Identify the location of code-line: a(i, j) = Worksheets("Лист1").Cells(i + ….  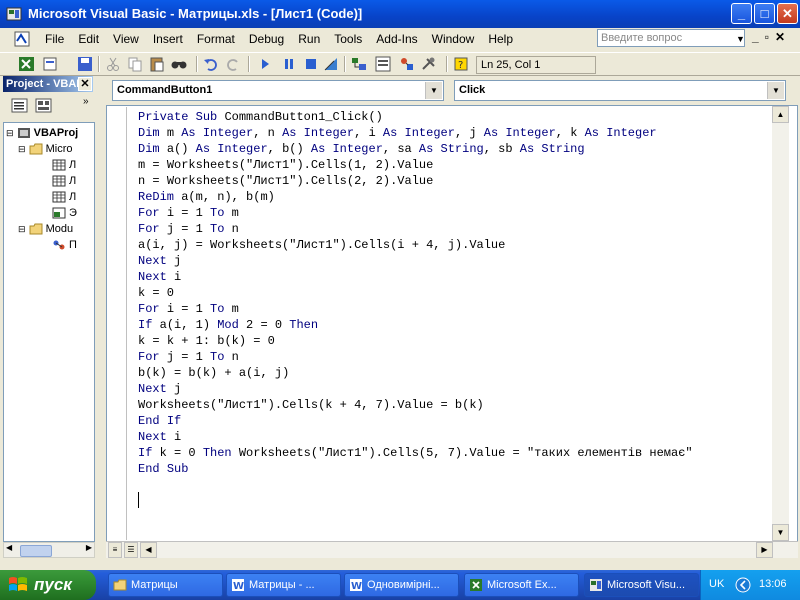
(415, 245).